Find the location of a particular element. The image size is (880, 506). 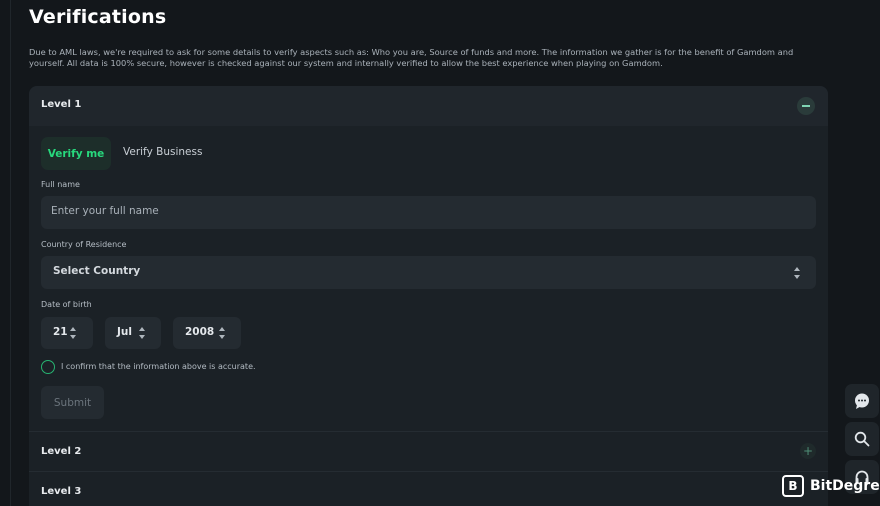

level-1-header: Level 1 is located at coordinates (428, 106).